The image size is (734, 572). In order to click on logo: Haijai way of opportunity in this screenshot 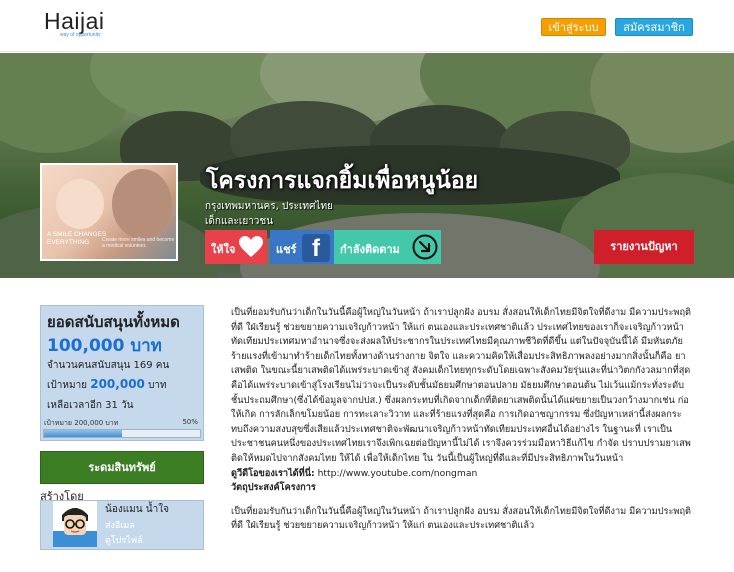, I will do `click(74, 23)`.